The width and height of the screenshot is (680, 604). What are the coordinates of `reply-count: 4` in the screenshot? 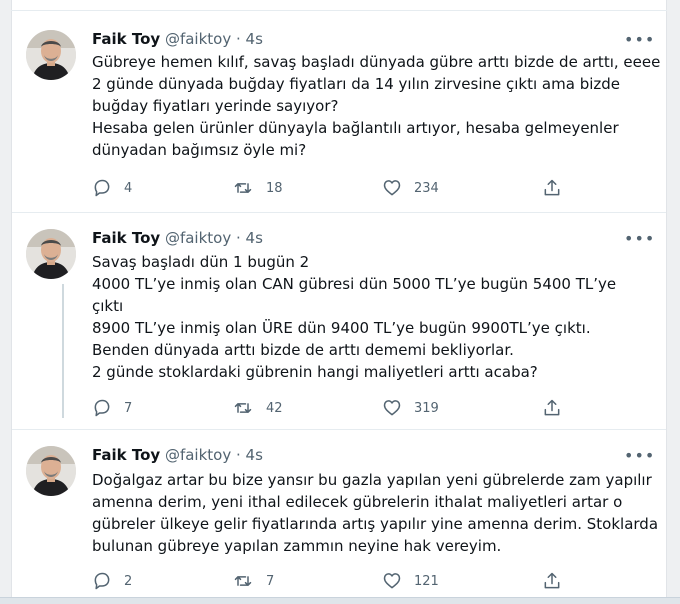 It's located at (128, 188).